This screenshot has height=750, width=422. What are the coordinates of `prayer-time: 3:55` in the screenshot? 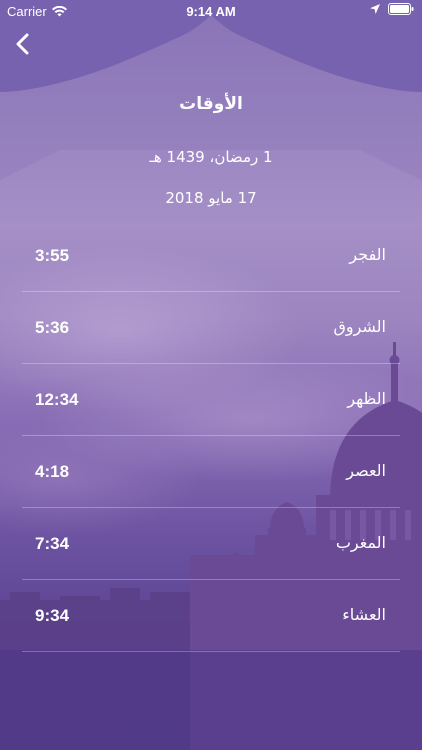 It's located at (52, 255).